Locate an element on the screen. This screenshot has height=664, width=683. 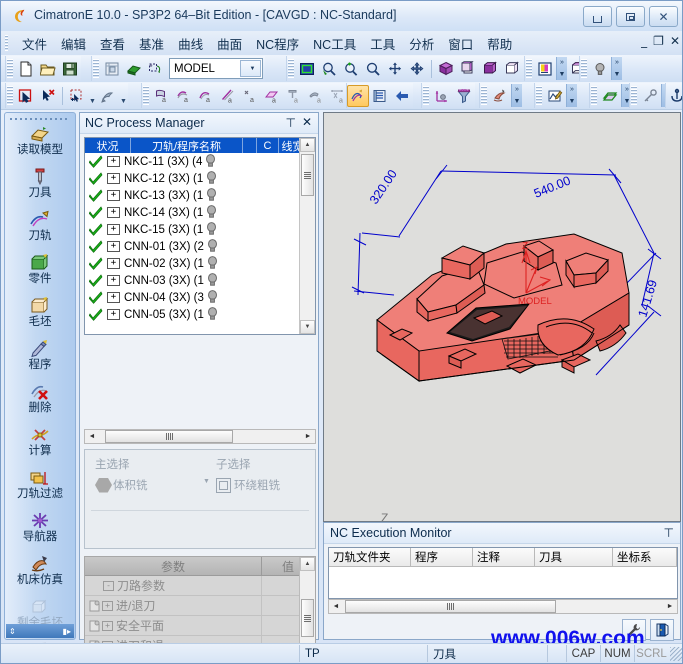
zoom-window-icon is located at coordinates (329, 69).